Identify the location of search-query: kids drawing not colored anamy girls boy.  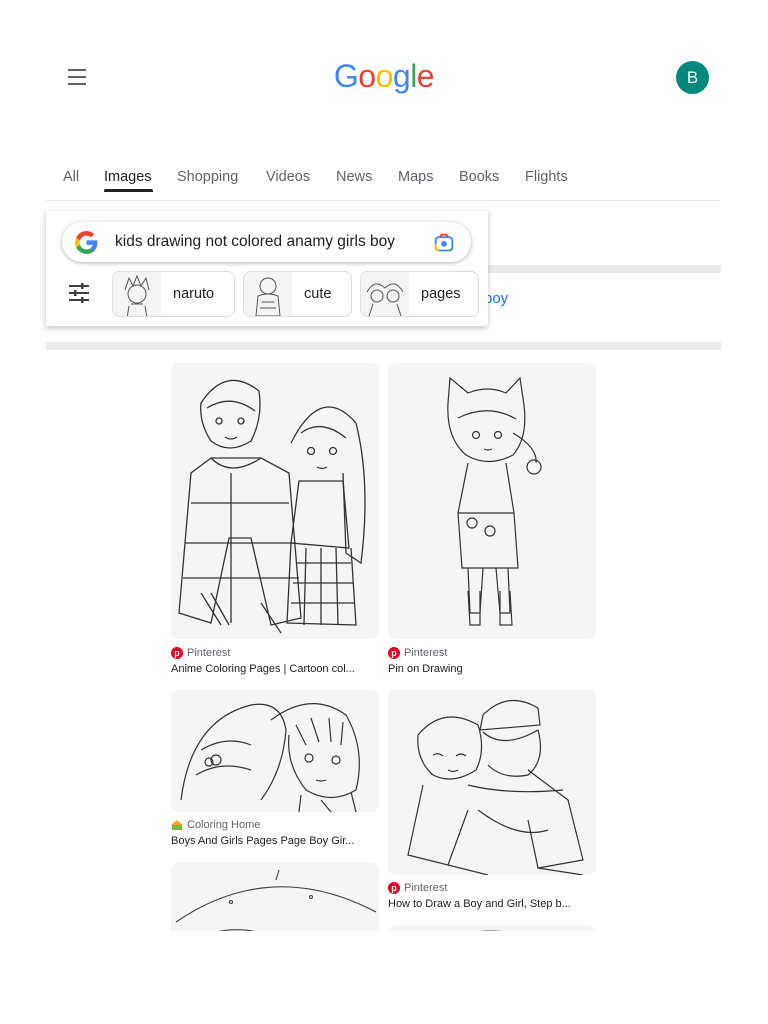
(255, 242).